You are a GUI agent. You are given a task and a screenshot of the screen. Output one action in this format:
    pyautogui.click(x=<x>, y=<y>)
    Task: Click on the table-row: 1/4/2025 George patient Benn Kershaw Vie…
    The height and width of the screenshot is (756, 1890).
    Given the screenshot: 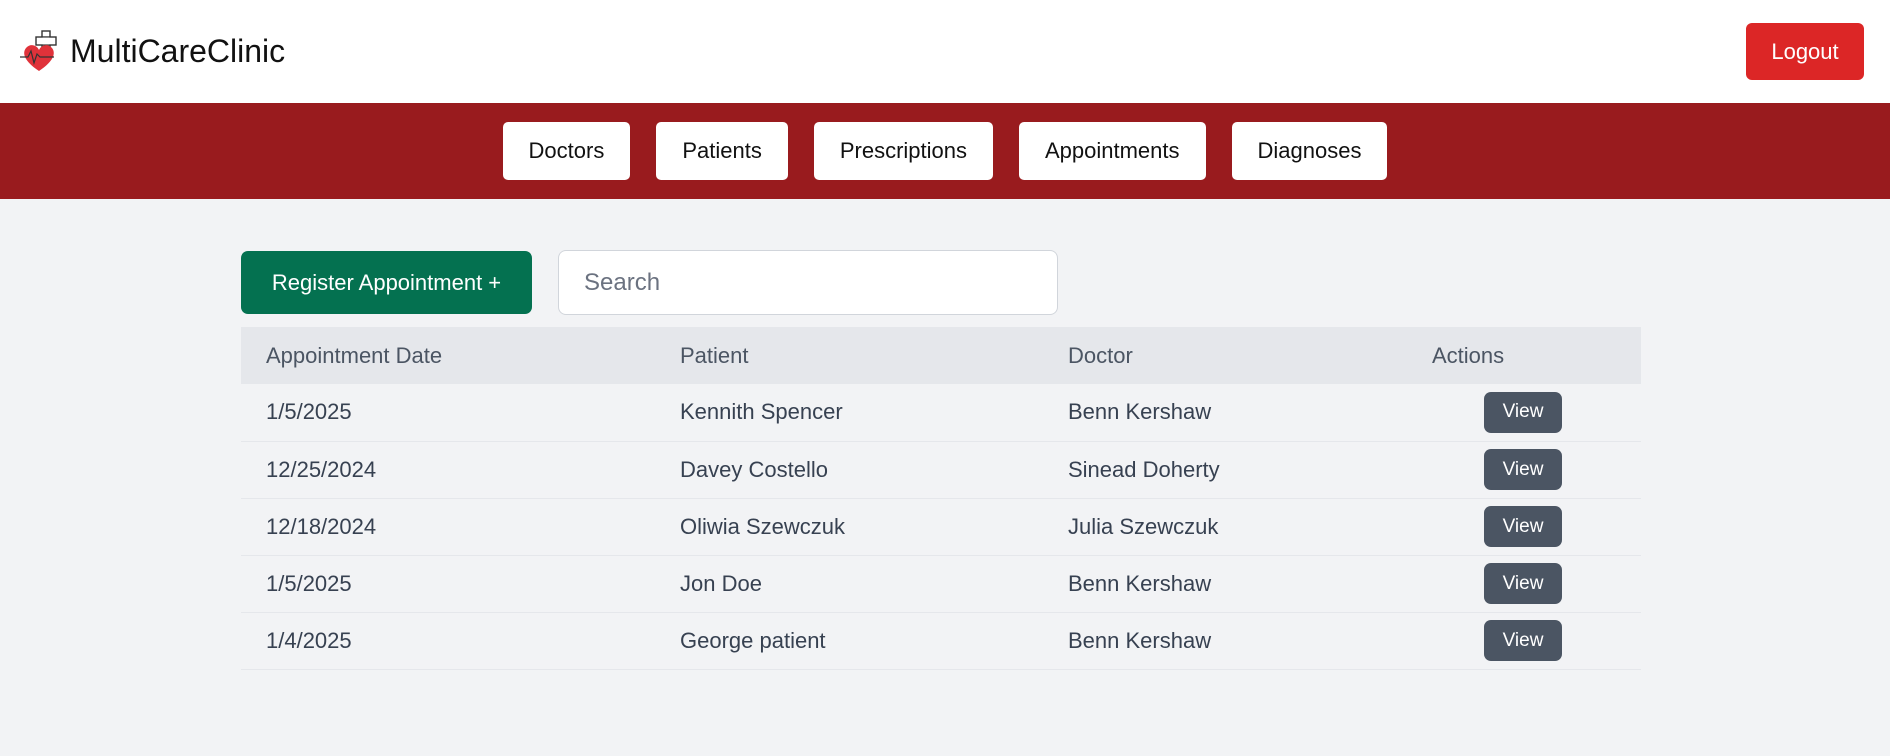 What is the action you would take?
    pyautogui.click(x=941, y=640)
    